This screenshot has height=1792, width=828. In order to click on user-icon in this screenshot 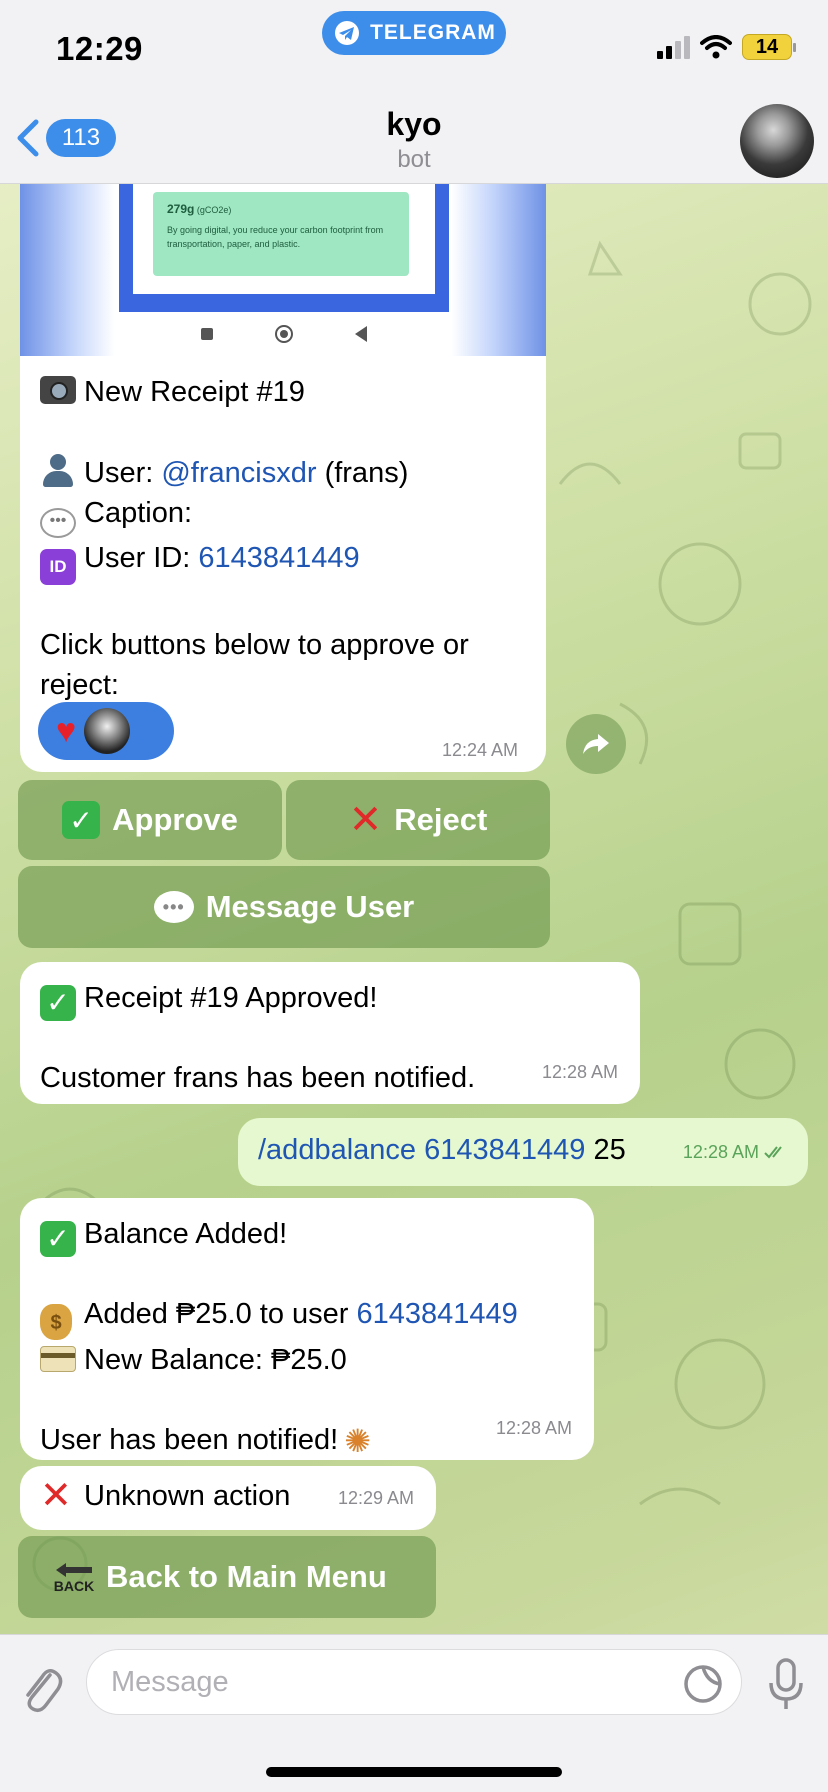, I will do `click(58, 470)`.